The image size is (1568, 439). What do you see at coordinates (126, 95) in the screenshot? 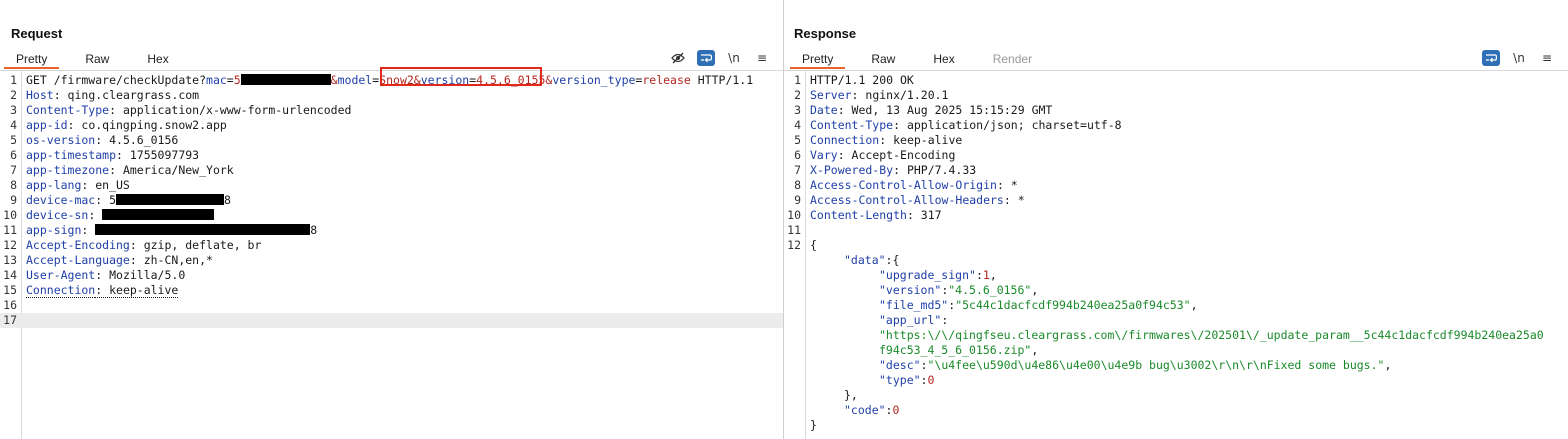
I see `token: : qing.cleargrass.com` at bounding box center [126, 95].